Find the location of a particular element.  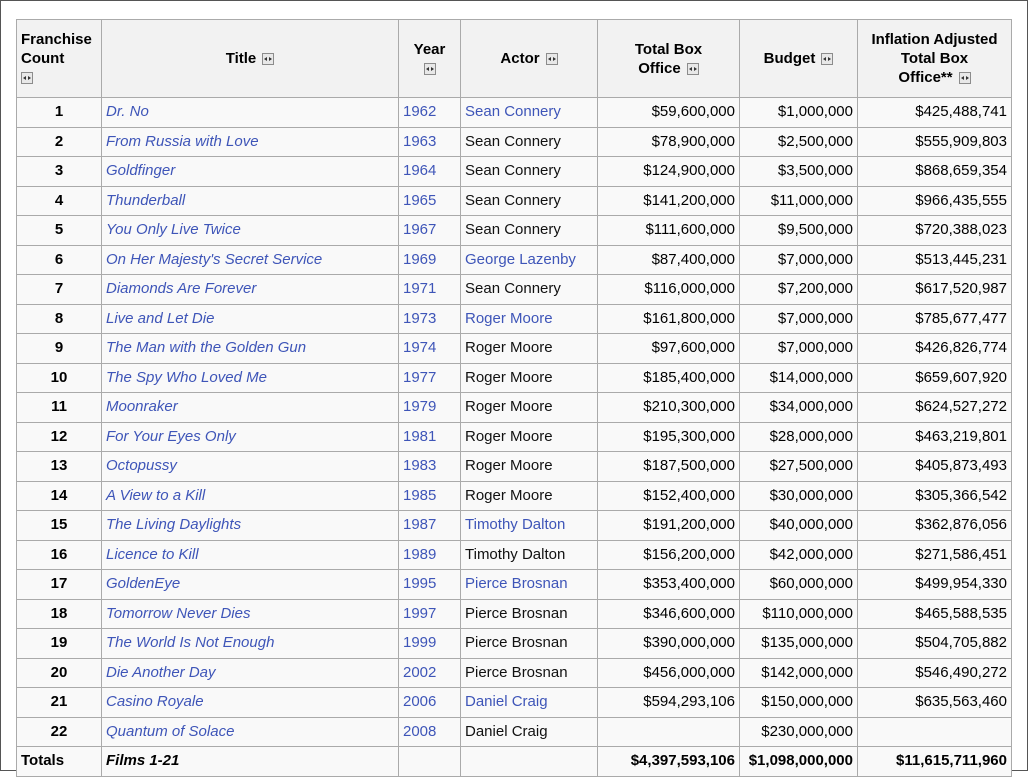

header-budget: Budget is located at coordinates (798, 58).